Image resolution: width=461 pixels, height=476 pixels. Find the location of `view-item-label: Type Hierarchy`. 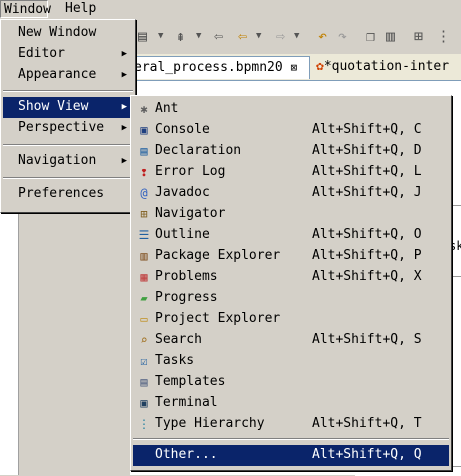

view-item-label: Type Hierarchy is located at coordinates (210, 423).